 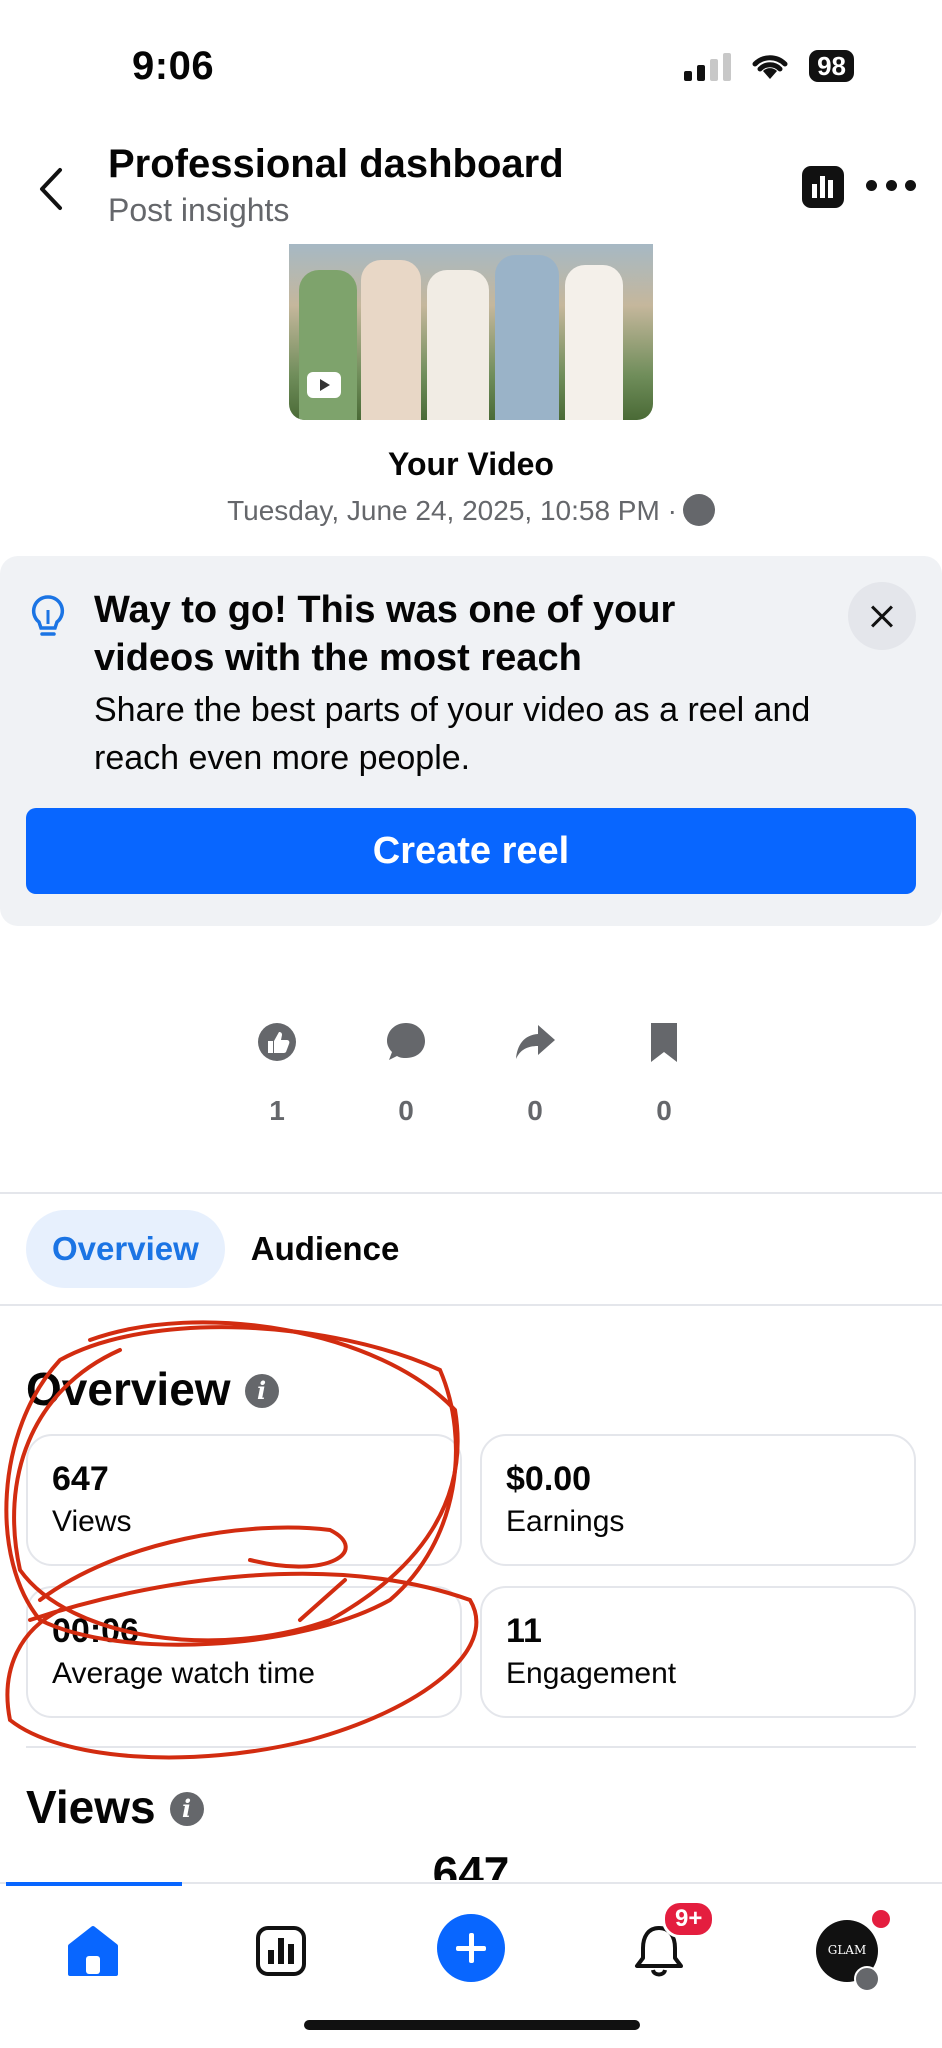 What do you see at coordinates (471, 332) in the screenshot?
I see `video-thumbnail` at bounding box center [471, 332].